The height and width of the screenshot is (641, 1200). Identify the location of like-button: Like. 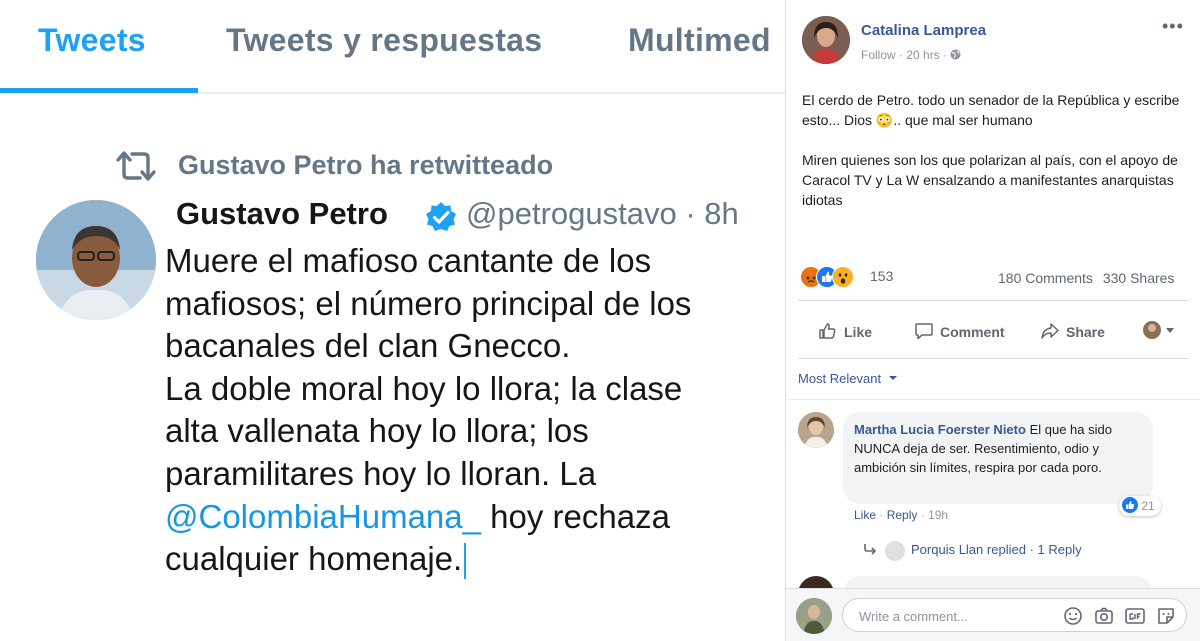
(845, 331).